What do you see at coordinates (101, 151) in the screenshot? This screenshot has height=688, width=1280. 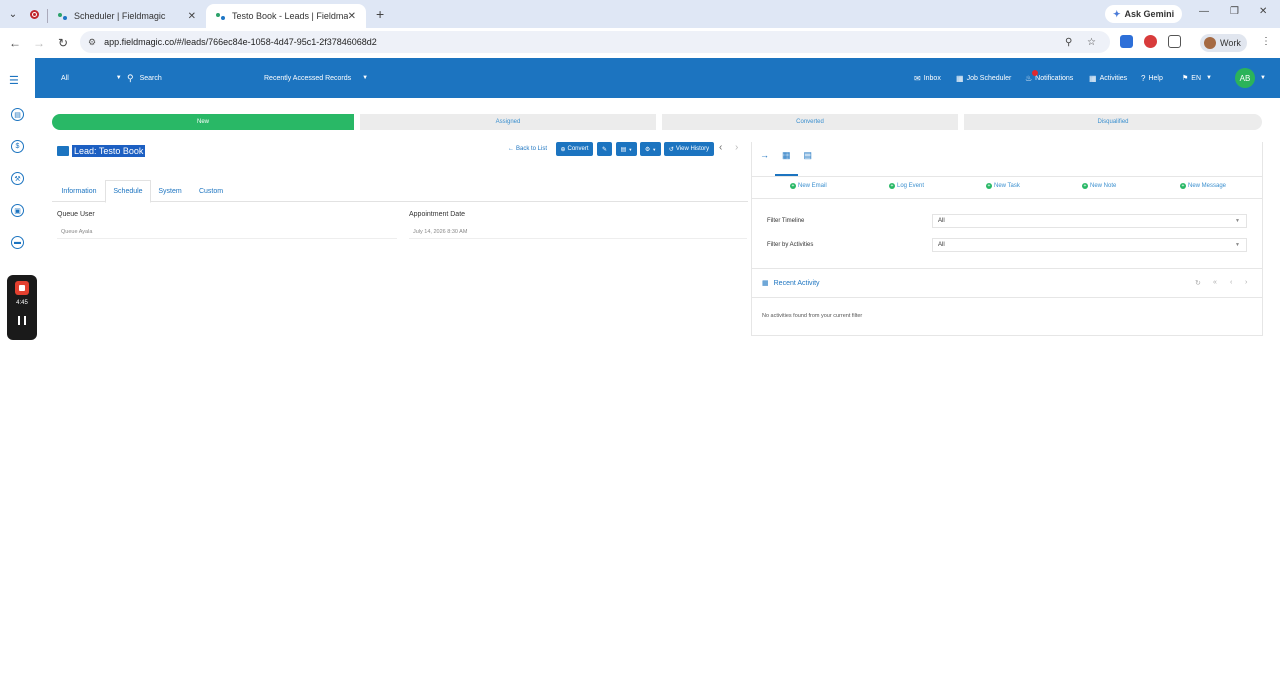 I see `record-title: Lead: Testo Book` at bounding box center [101, 151].